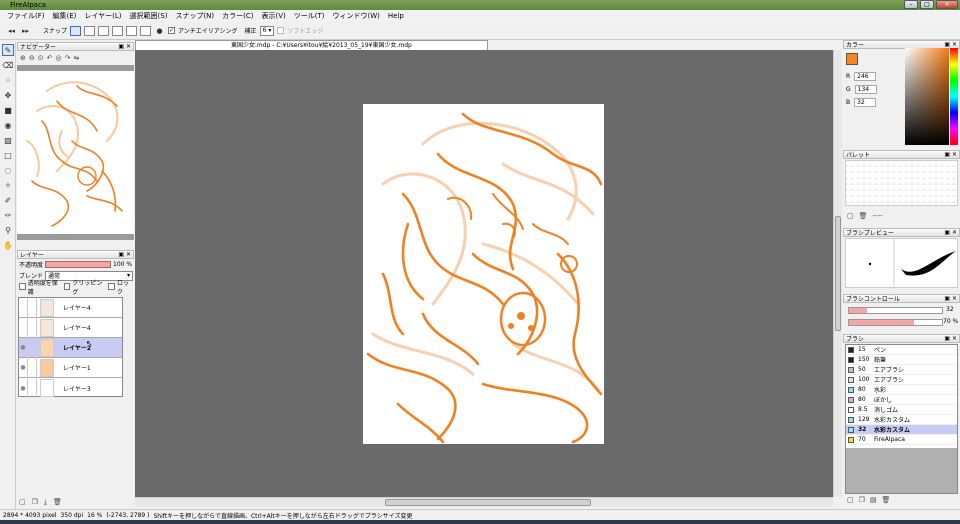 The height and width of the screenshot is (524, 960). I want to click on menu-snap: スナップ(N), so click(194, 16).